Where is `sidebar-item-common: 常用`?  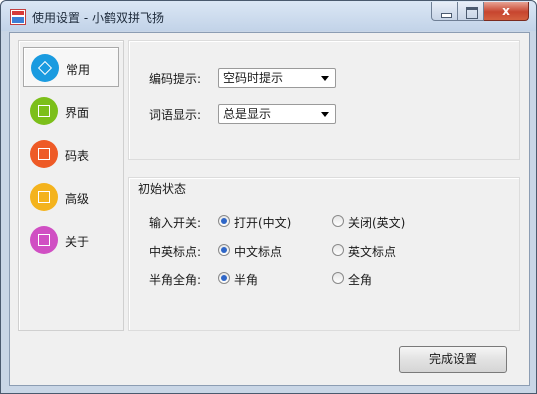 sidebar-item-common: 常用 is located at coordinates (71, 67).